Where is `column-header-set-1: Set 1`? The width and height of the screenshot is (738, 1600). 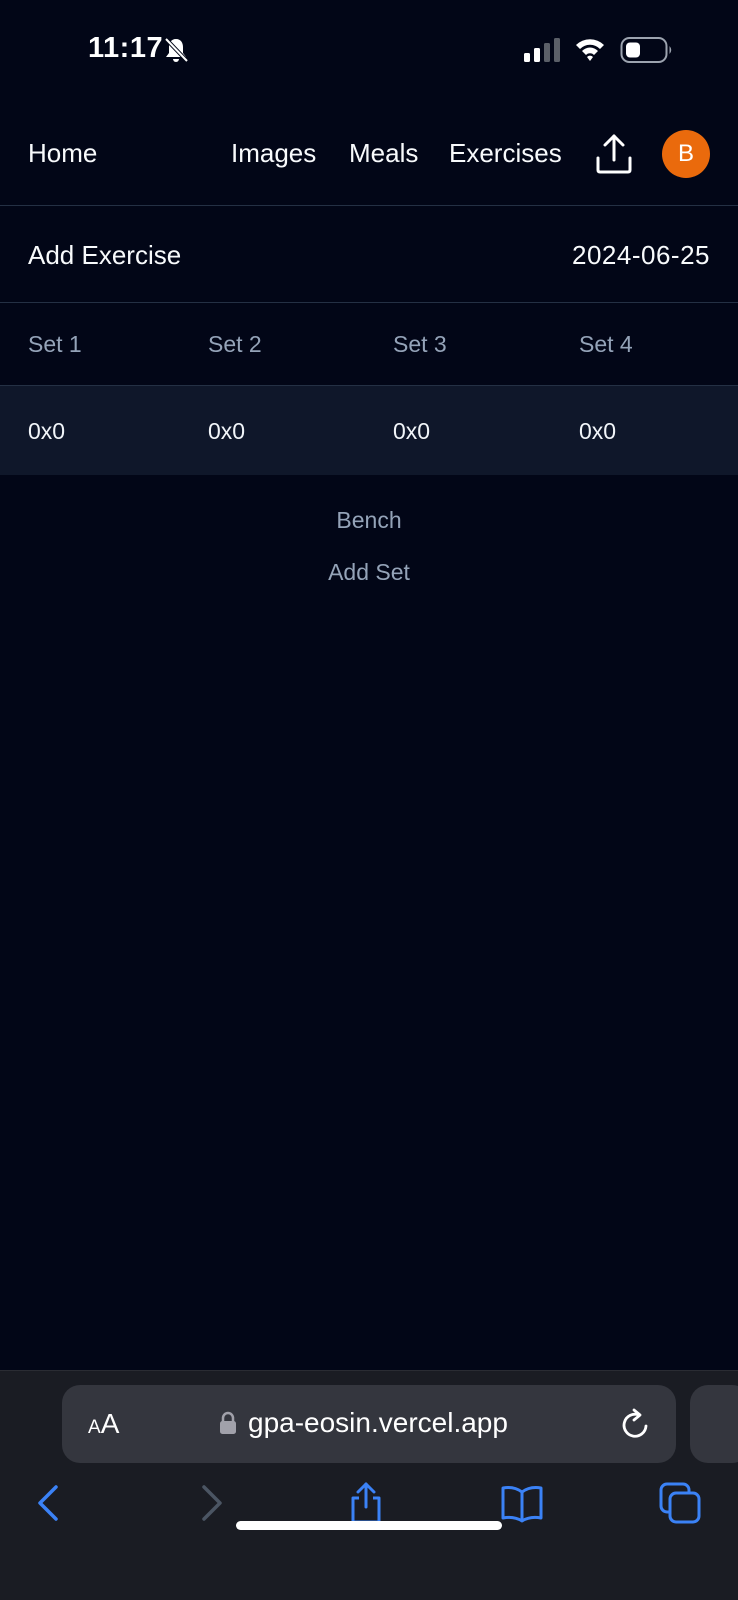 column-header-set-1: Set 1 is located at coordinates (55, 344).